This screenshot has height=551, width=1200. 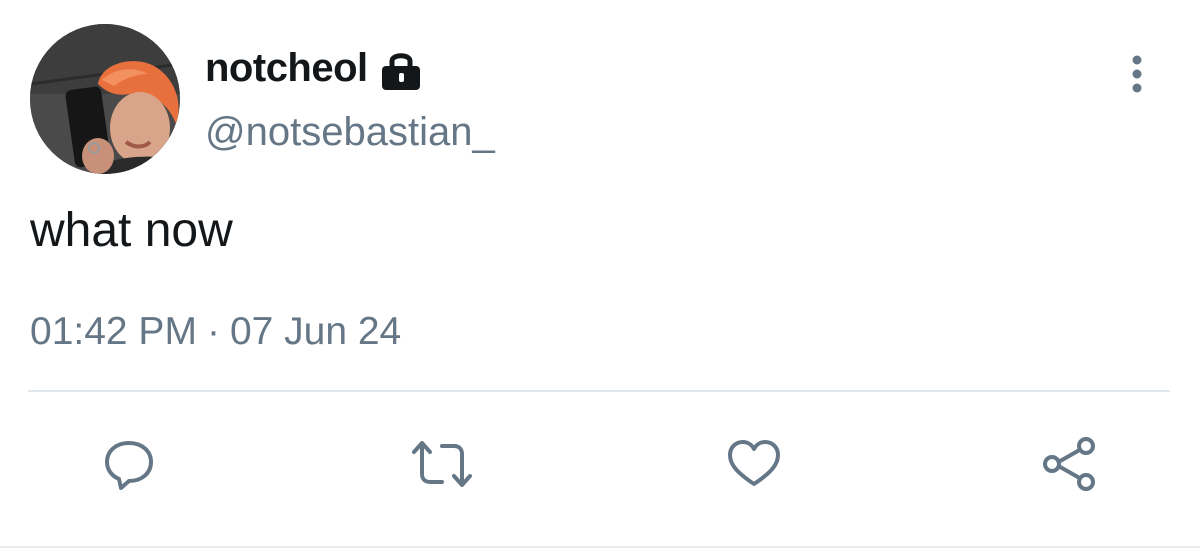 I want to click on user-name-row: notcheol, so click(x=314, y=68).